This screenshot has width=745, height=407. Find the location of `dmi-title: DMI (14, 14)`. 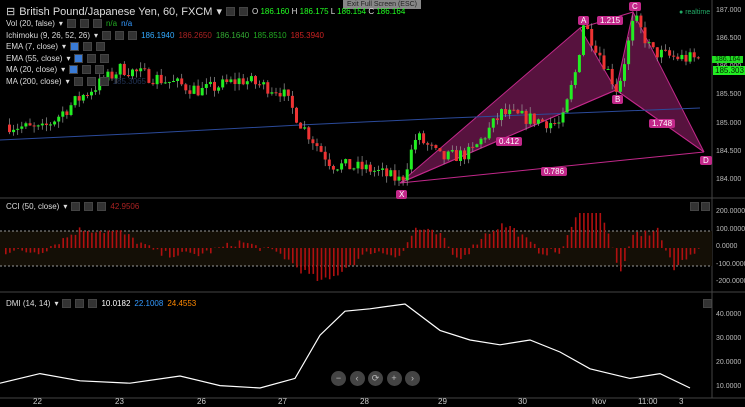

dmi-title: DMI (14, 14) is located at coordinates (28, 303).